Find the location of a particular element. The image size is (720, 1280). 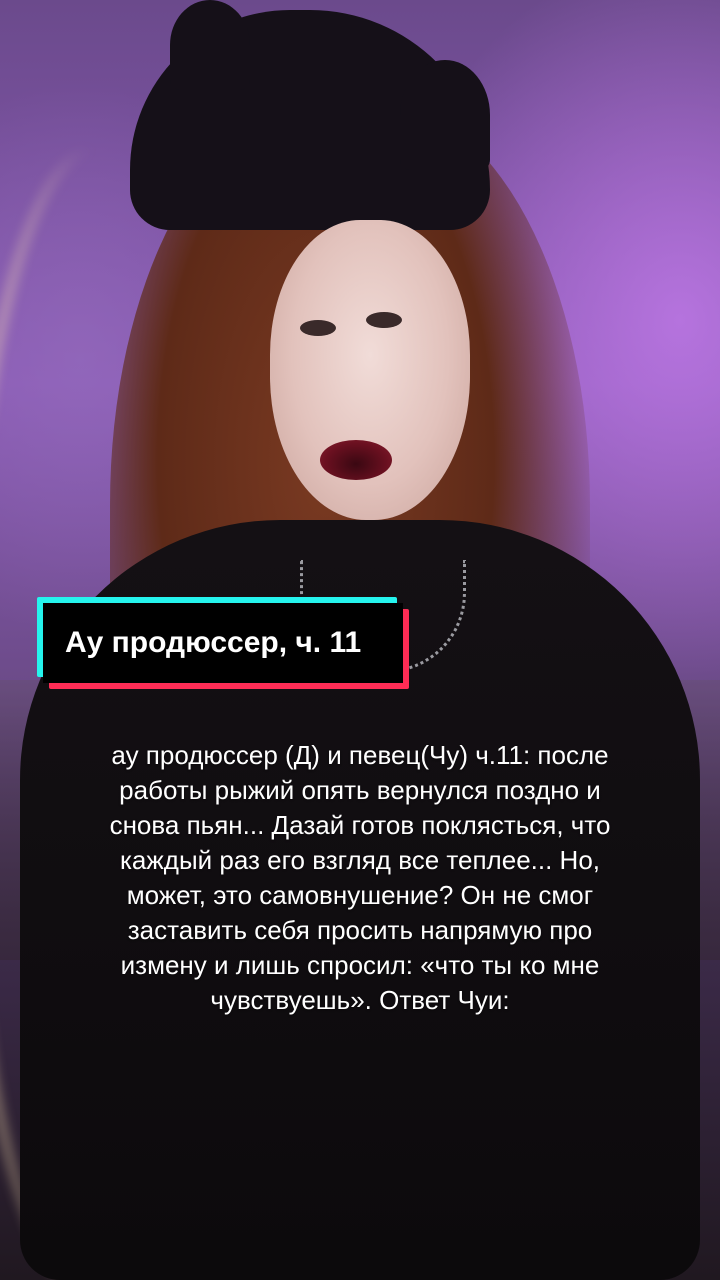

caption-line: каждый раз его взгляд все теплее... Но, is located at coordinates (360, 860).